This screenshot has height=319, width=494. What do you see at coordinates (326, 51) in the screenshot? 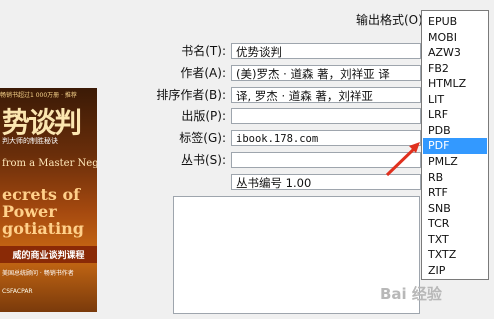
I see `title-field: 优势谈判` at bounding box center [326, 51].